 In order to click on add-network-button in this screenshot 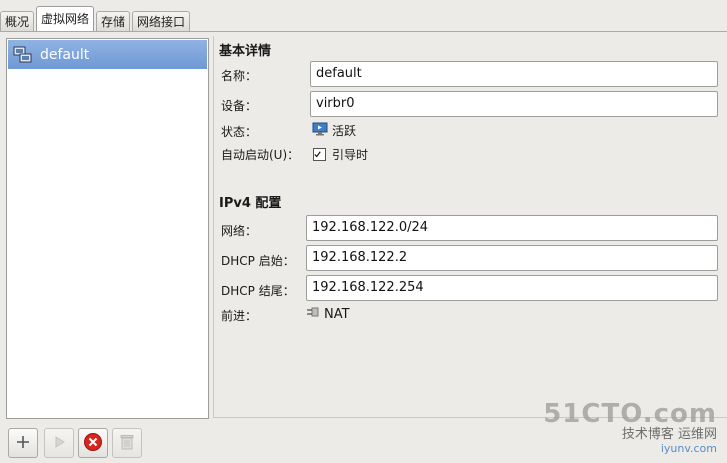, I will do `click(23, 443)`.